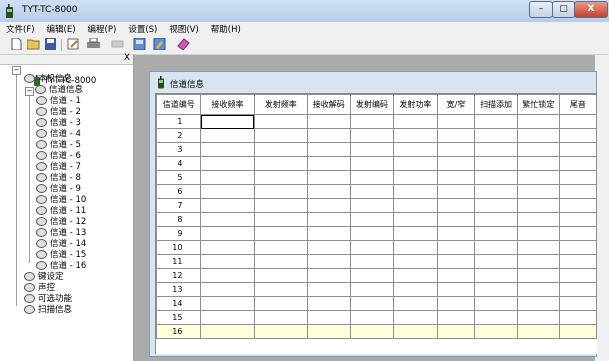 This screenshot has width=609, height=361. What do you see at coordinates (591, 9) in the screenshot?
I see `close-button: X` at bounding box center [591, 9].